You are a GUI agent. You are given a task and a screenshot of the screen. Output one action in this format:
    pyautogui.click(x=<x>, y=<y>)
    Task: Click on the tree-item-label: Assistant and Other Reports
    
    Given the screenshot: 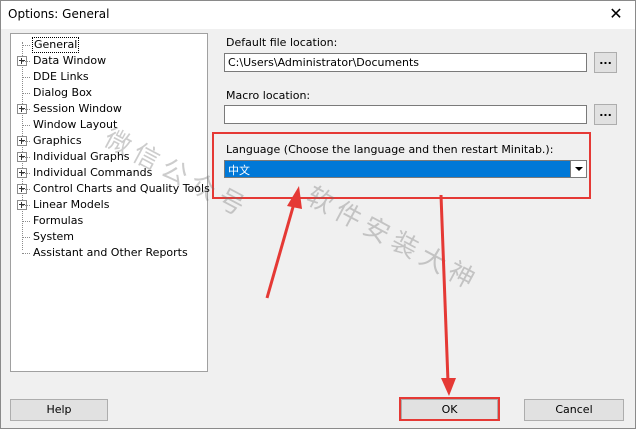 What is the action you would take?
    pyautogui.click(x=110, y=252)
    